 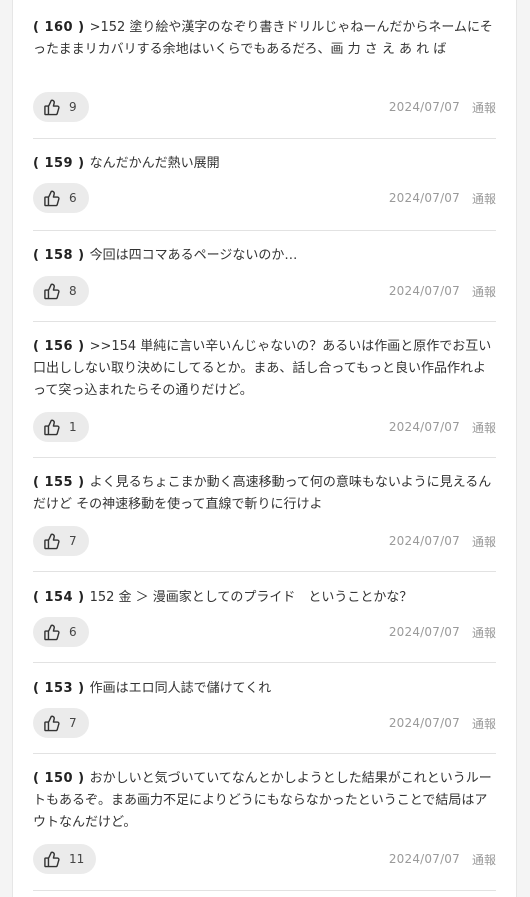 I want to click on comment-body: ( 159 ) なんだかんだ熱い展開, so click(x=264, y=164).